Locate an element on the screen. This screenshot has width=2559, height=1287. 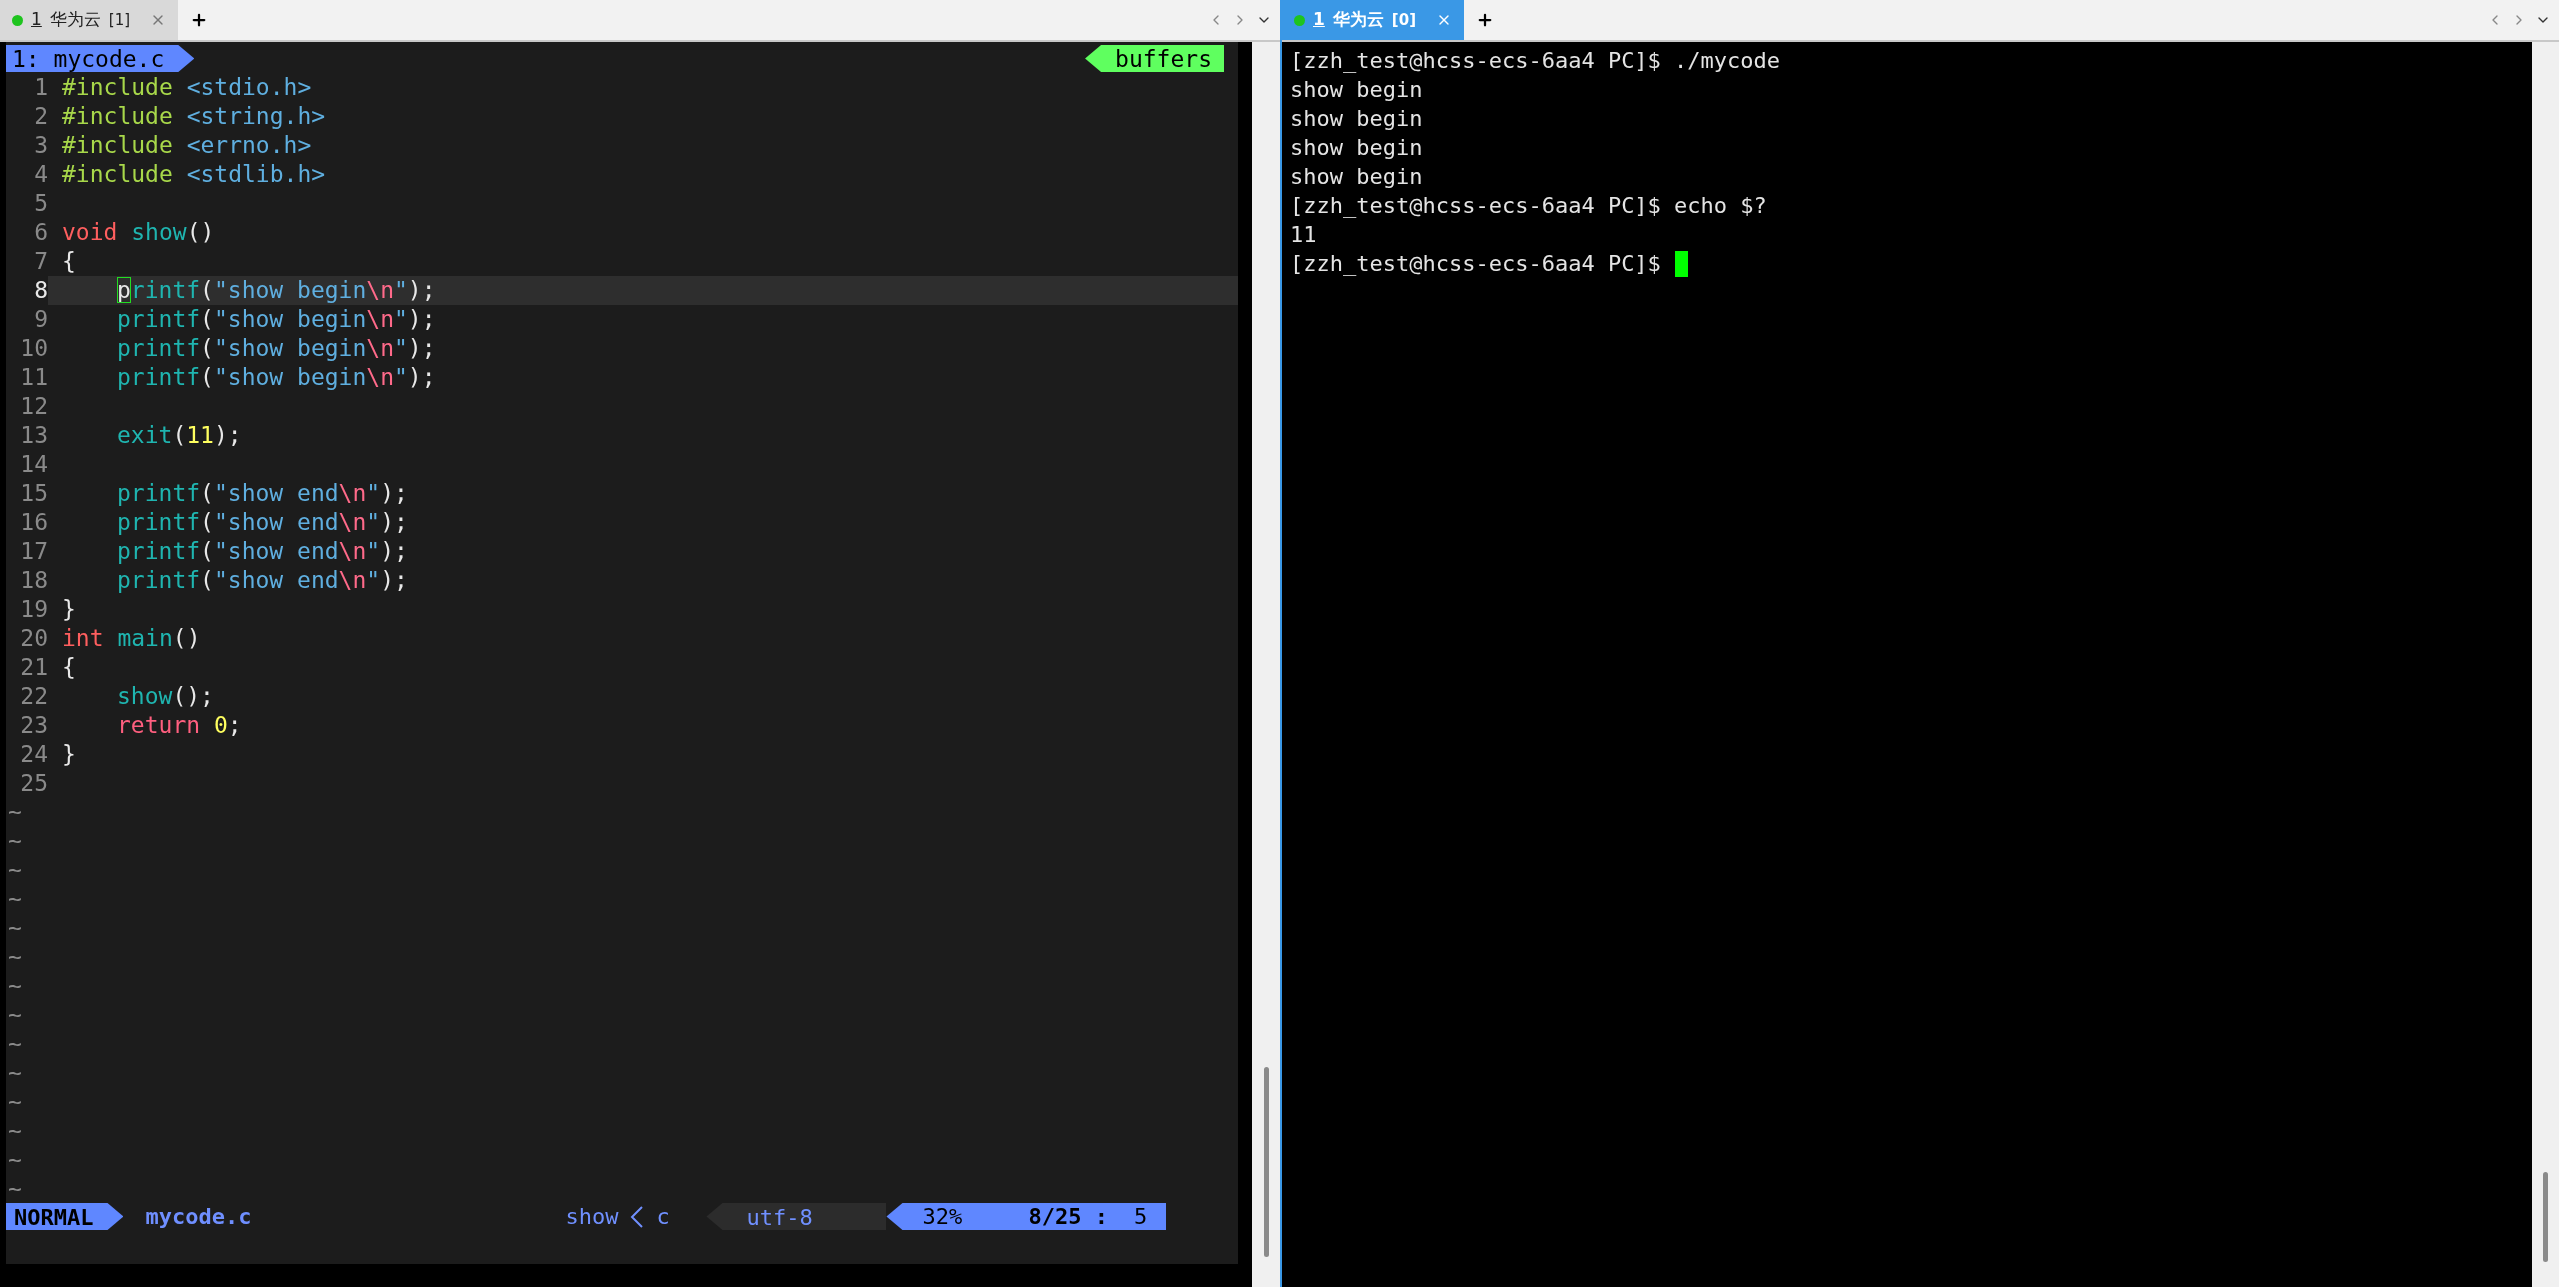
line-number: 9 is located at coordinates (40, 319).